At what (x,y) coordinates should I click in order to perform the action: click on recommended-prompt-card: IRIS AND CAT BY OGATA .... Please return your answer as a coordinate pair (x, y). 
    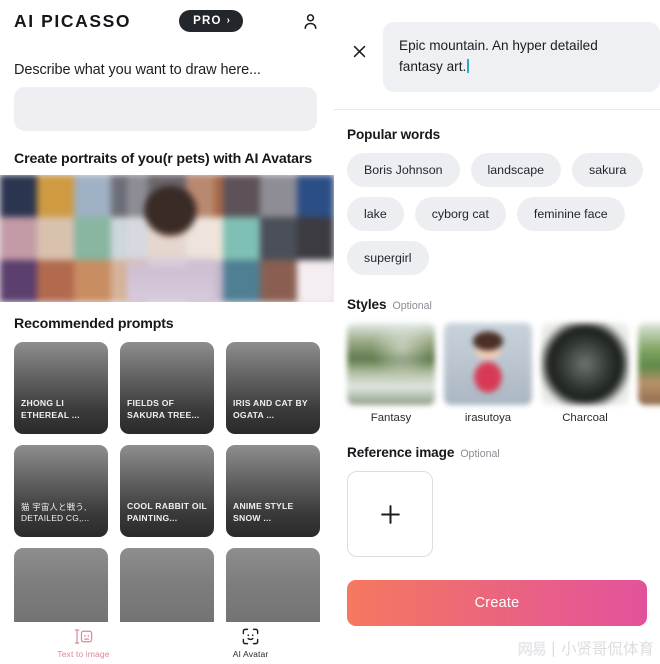
    Looking at the image, I should click on (273, 388).